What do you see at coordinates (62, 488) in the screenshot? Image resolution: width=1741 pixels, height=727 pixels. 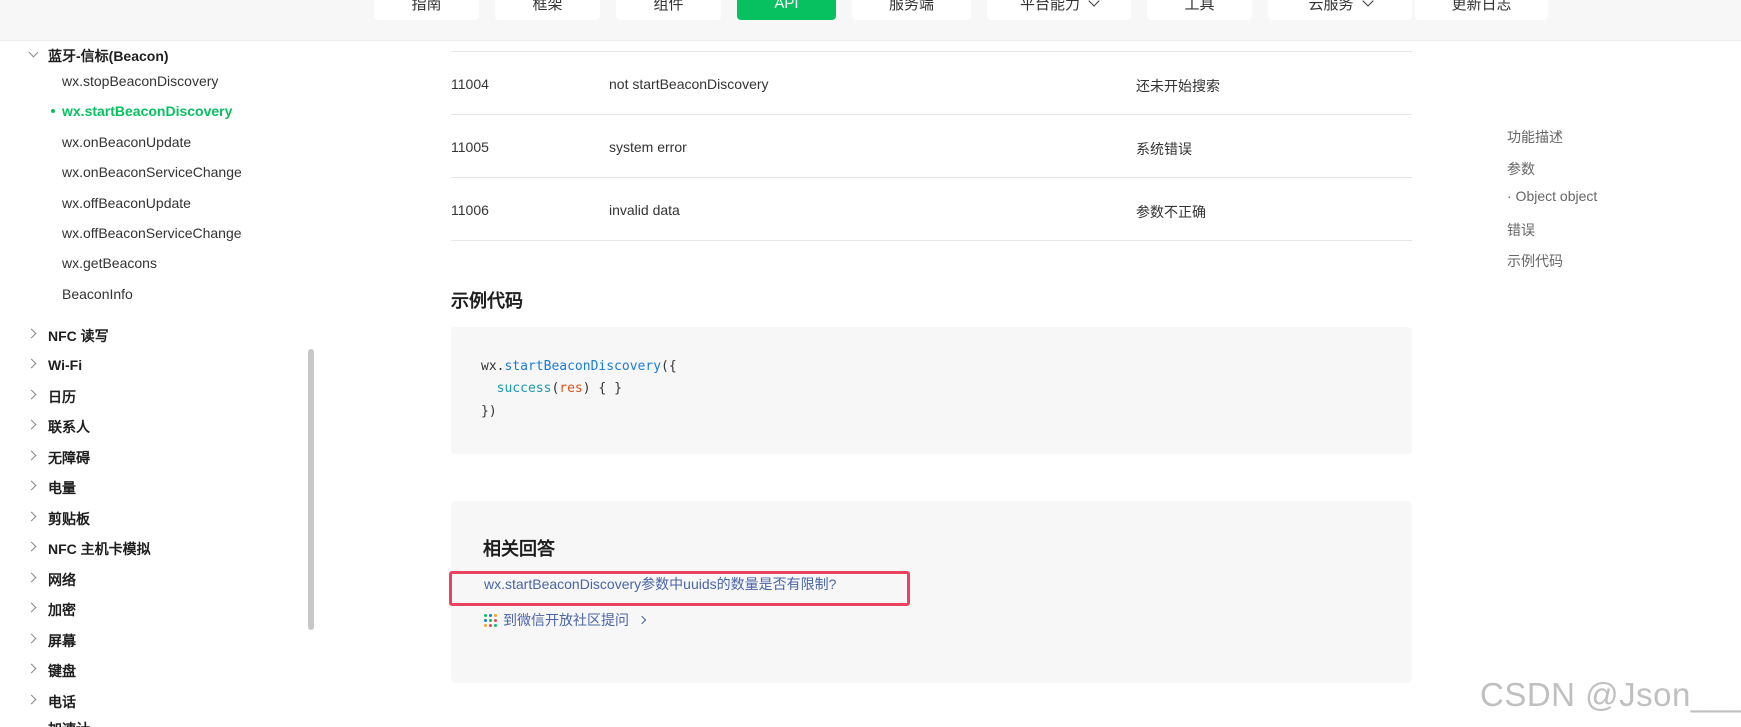 I see `sidebar-group-battery: 电量` at bounding box center [62, 488].